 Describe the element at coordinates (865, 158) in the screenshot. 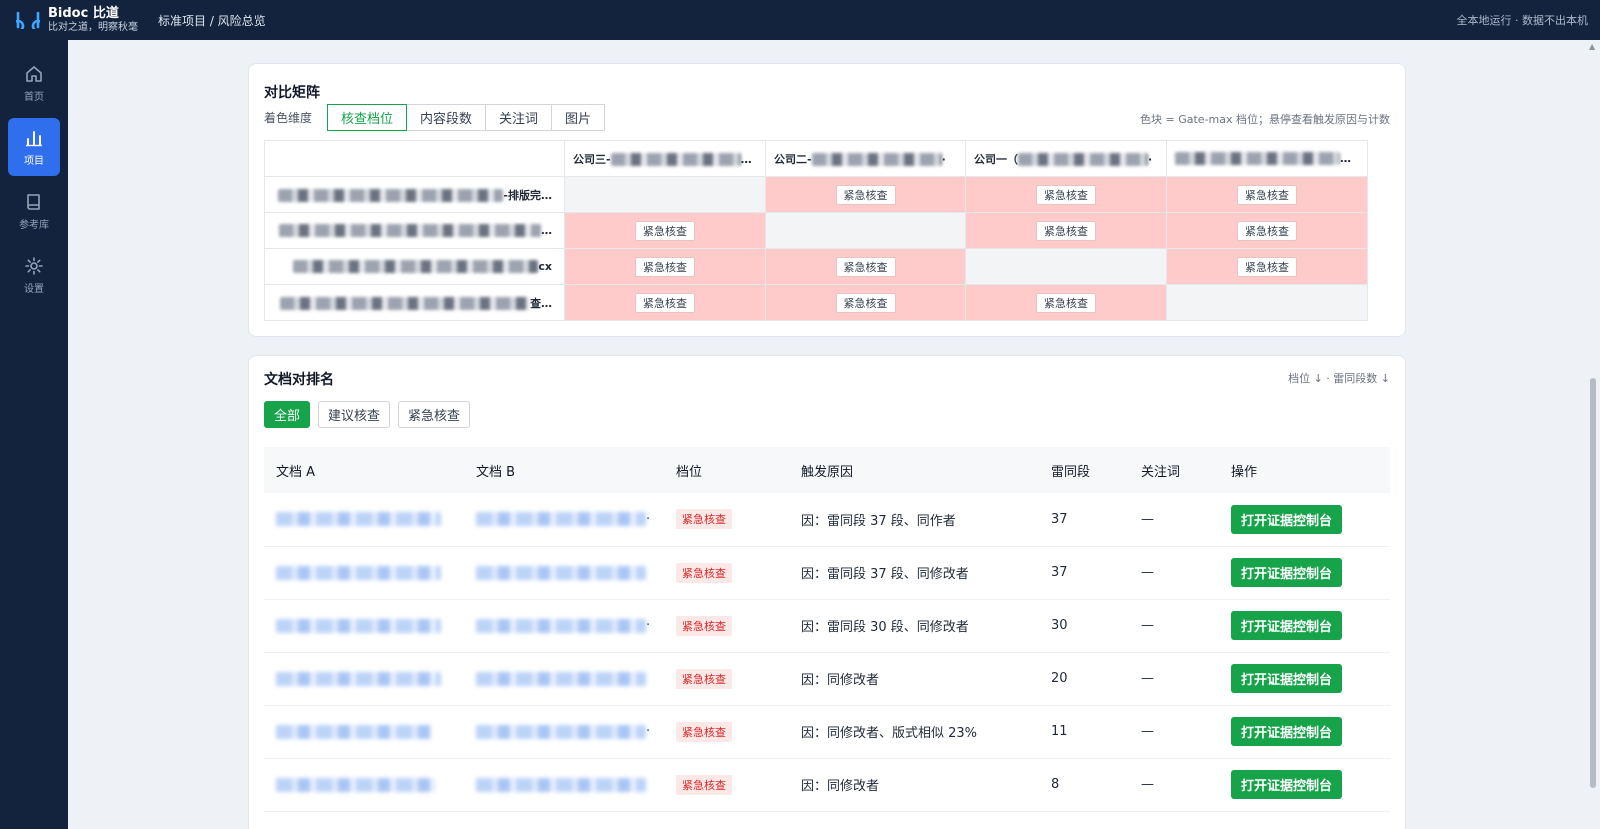

I see `matrix-column-header: 公司二- ·` at that location.